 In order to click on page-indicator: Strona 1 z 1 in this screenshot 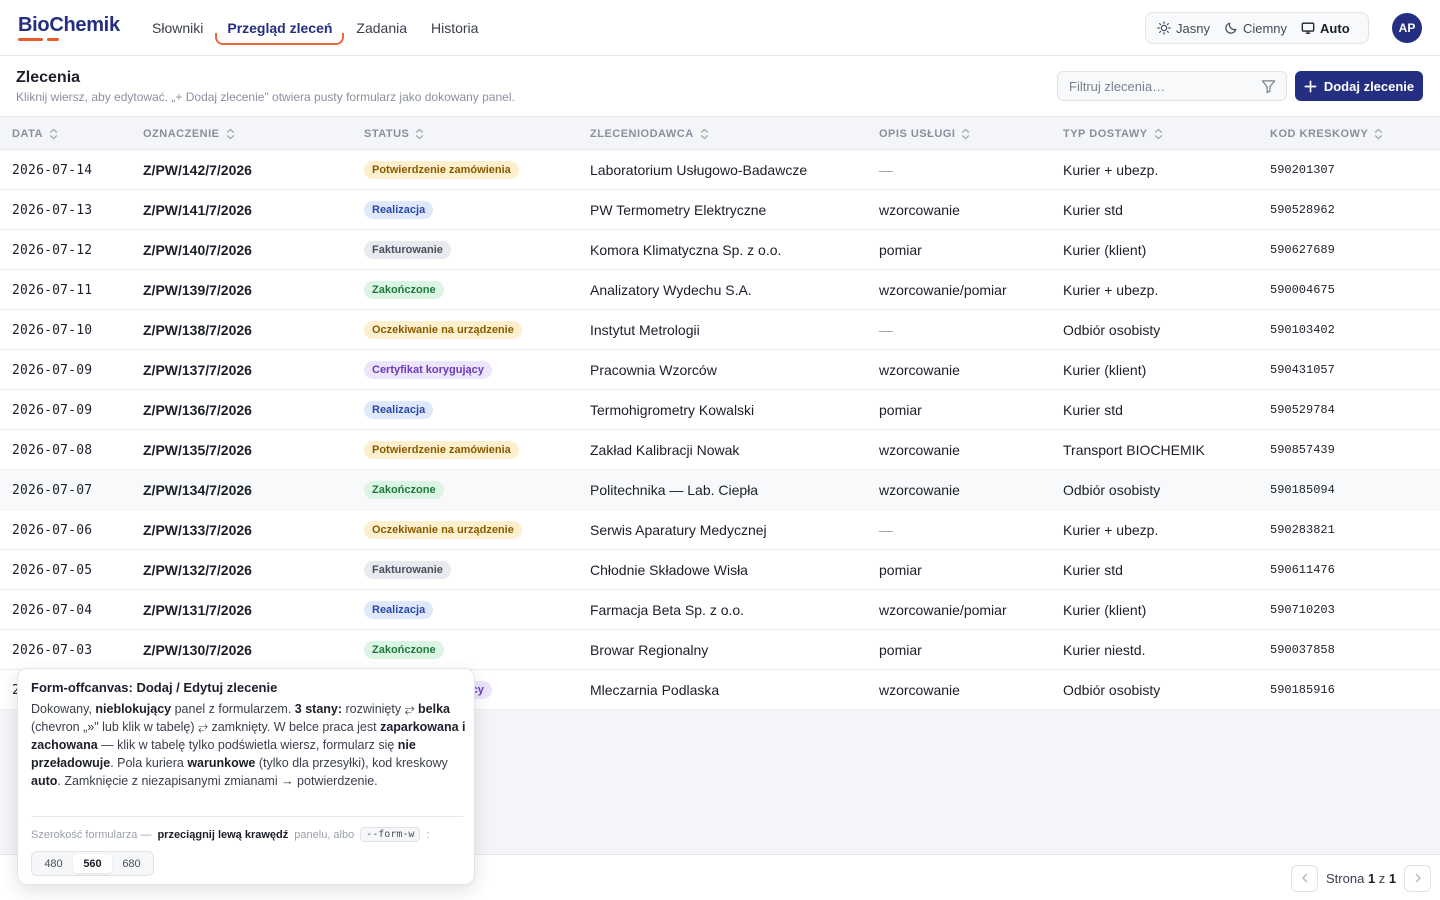, I will do `click(1361, 878)`.